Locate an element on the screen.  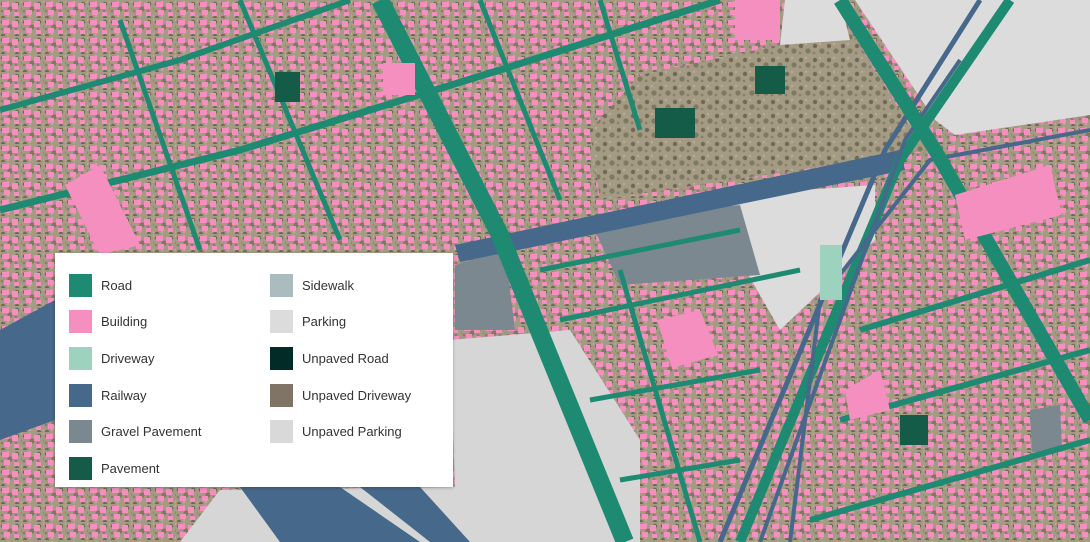
driveway-block is located at coordinates (831, 272).